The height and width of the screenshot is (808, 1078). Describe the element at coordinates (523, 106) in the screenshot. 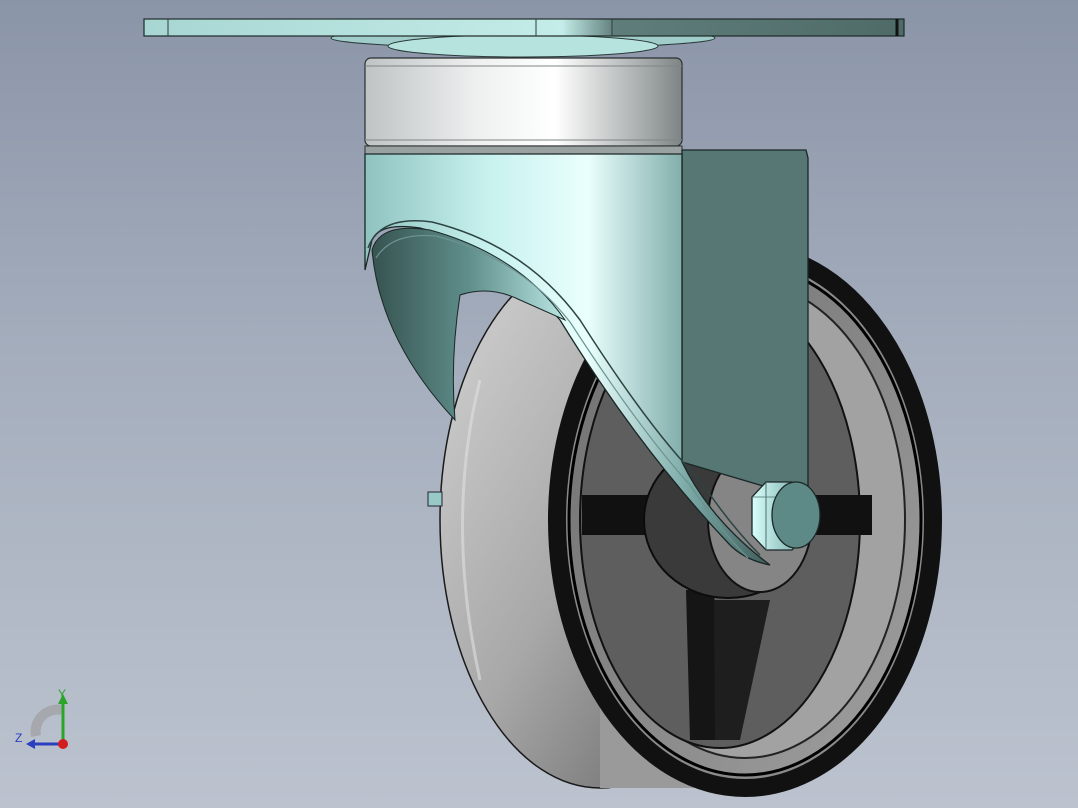

I see `swivel-bearing` at that location.